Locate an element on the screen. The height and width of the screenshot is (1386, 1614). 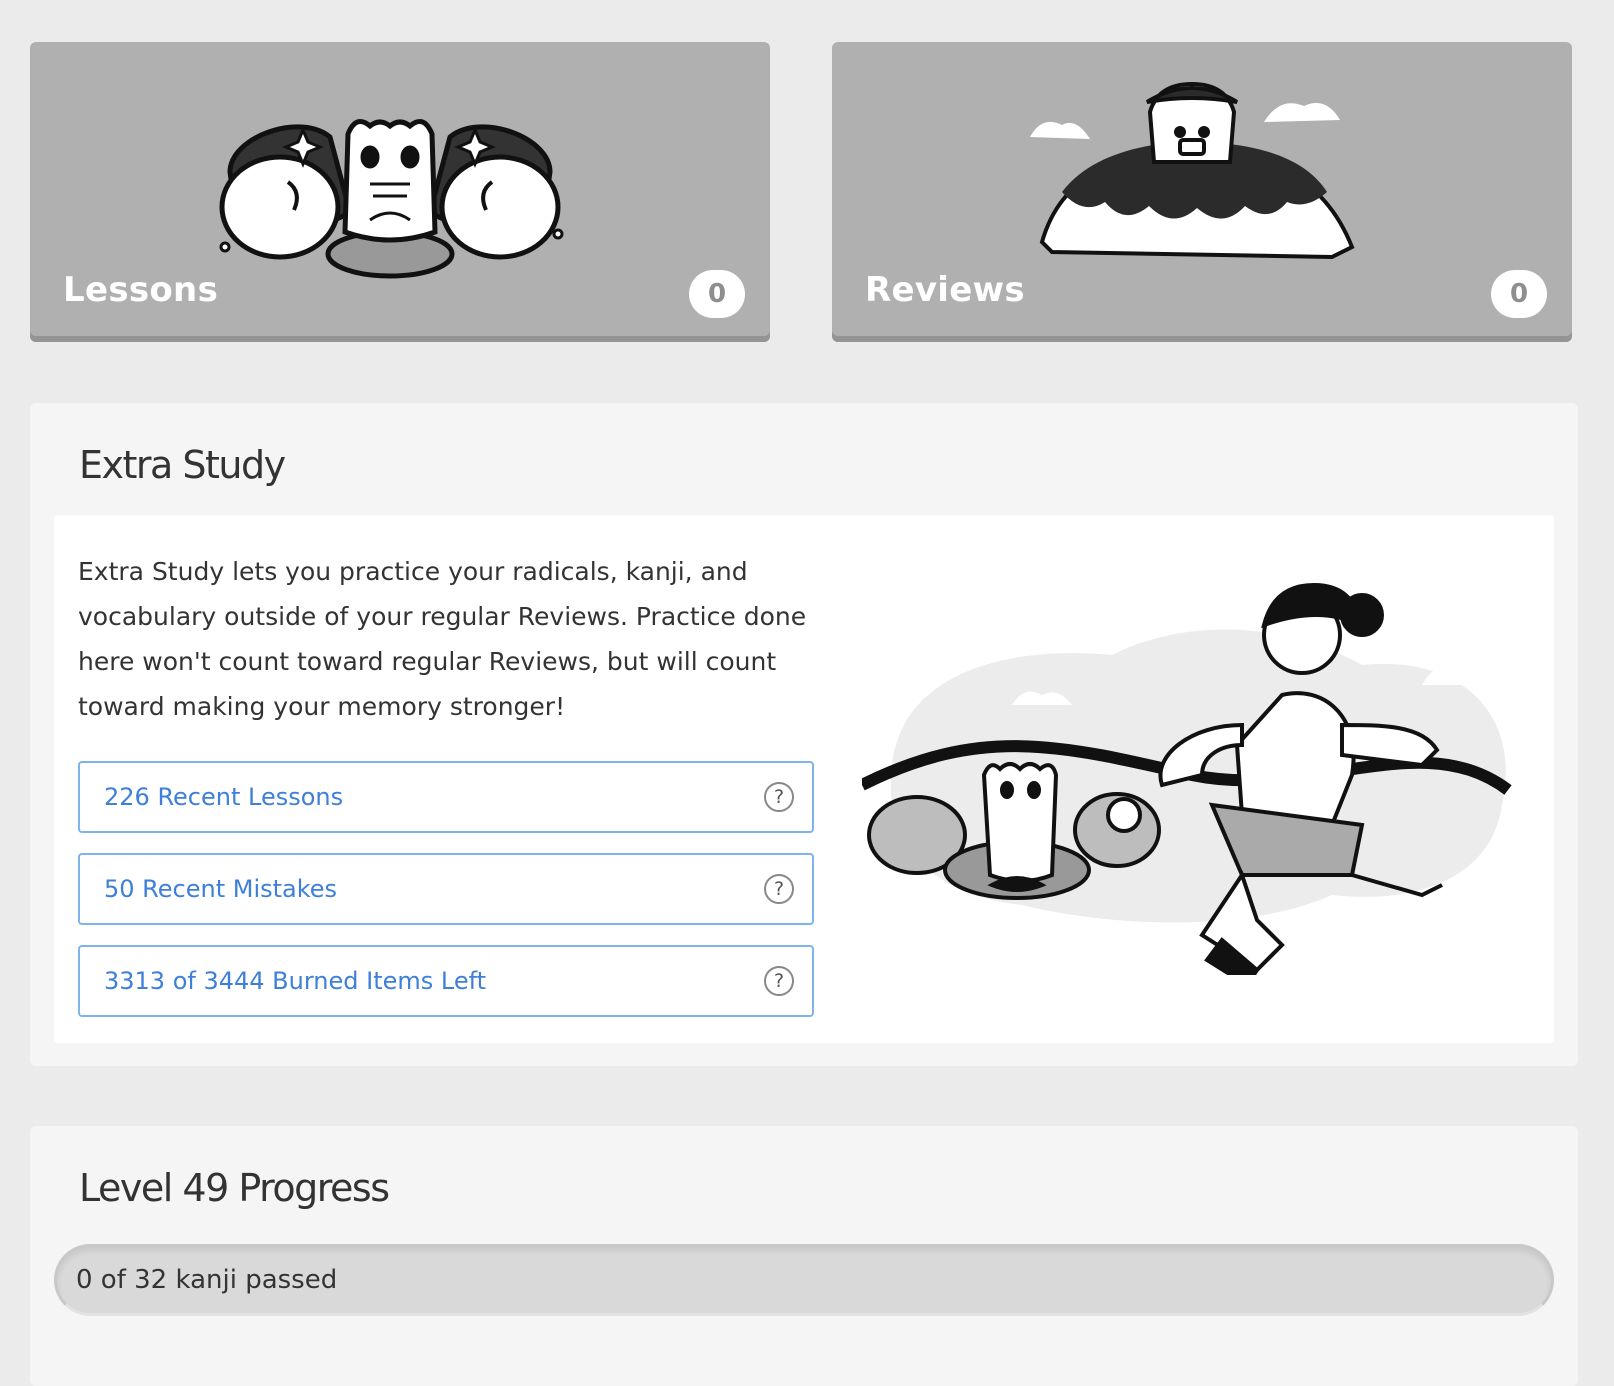
kanji-progress-label: 0 of 32 kanji passed is located at coordinates (207, 1280).